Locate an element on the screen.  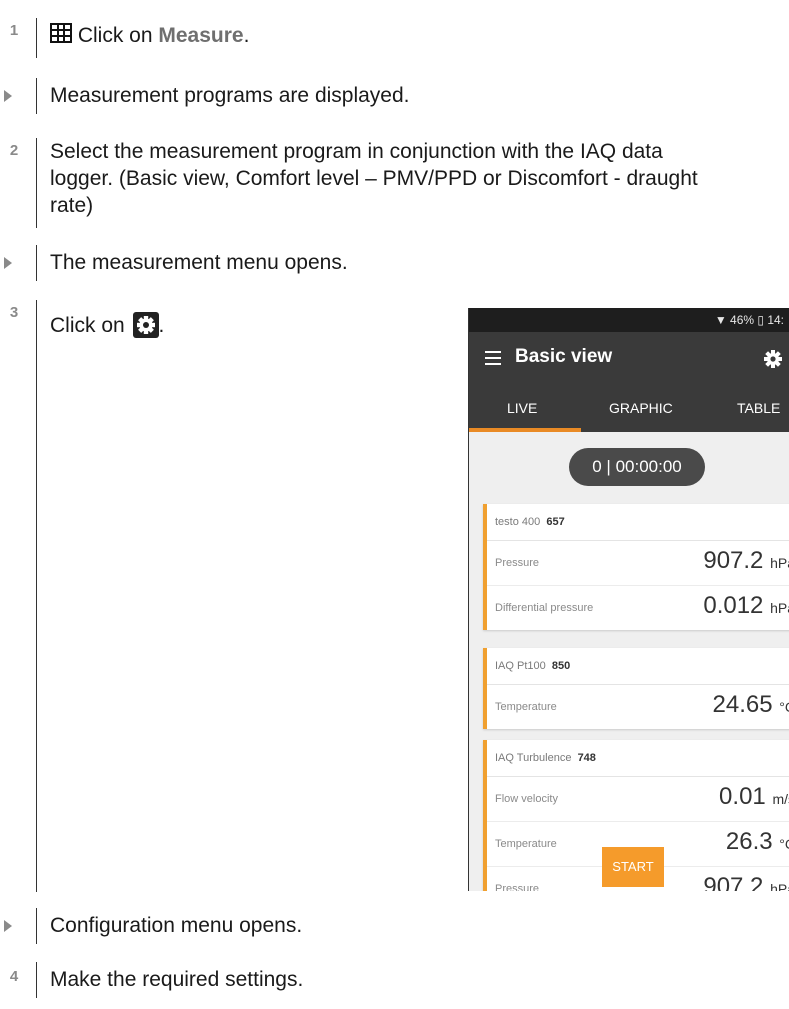
measure-keyword: Measure is located at coordinates (201, 35).